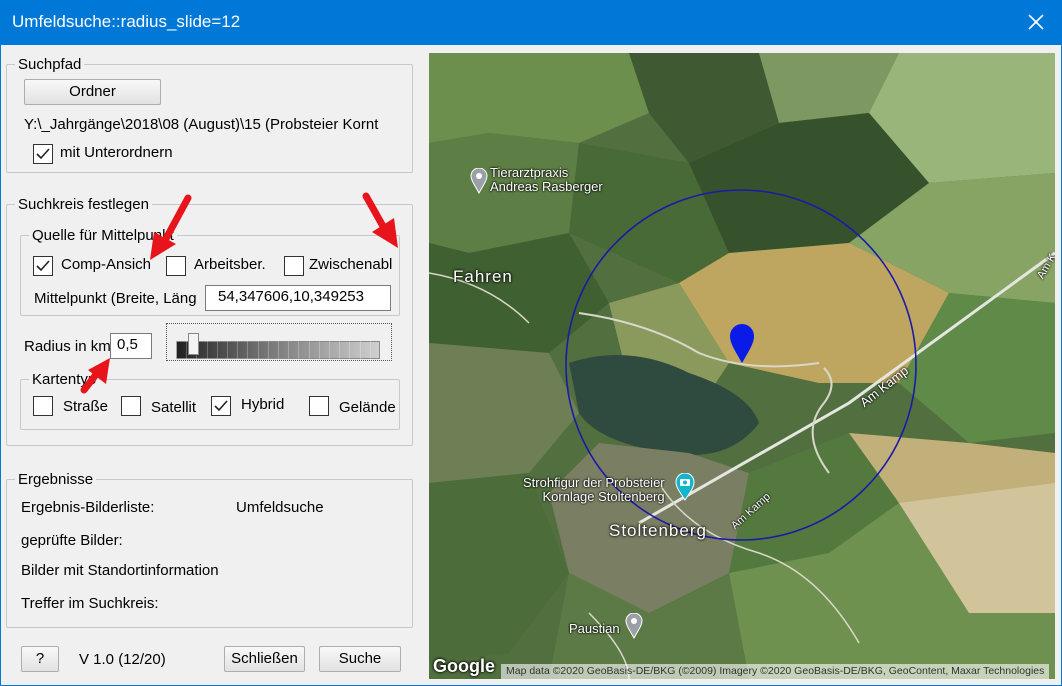  Describe the element at coordinates (464, 666) in the screenshot. I see `google-logo: Google` at that location.